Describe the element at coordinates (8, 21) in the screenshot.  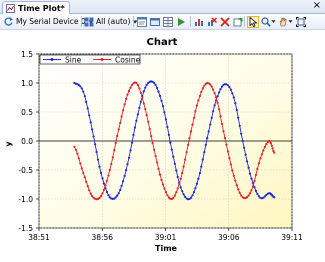
I see `refresh-icon` at that location.